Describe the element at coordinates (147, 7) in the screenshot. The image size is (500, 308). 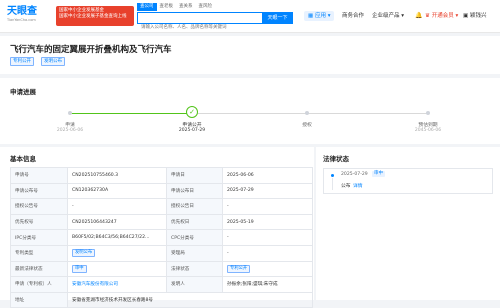
I see `search-tab-company: 查公司` at that location.